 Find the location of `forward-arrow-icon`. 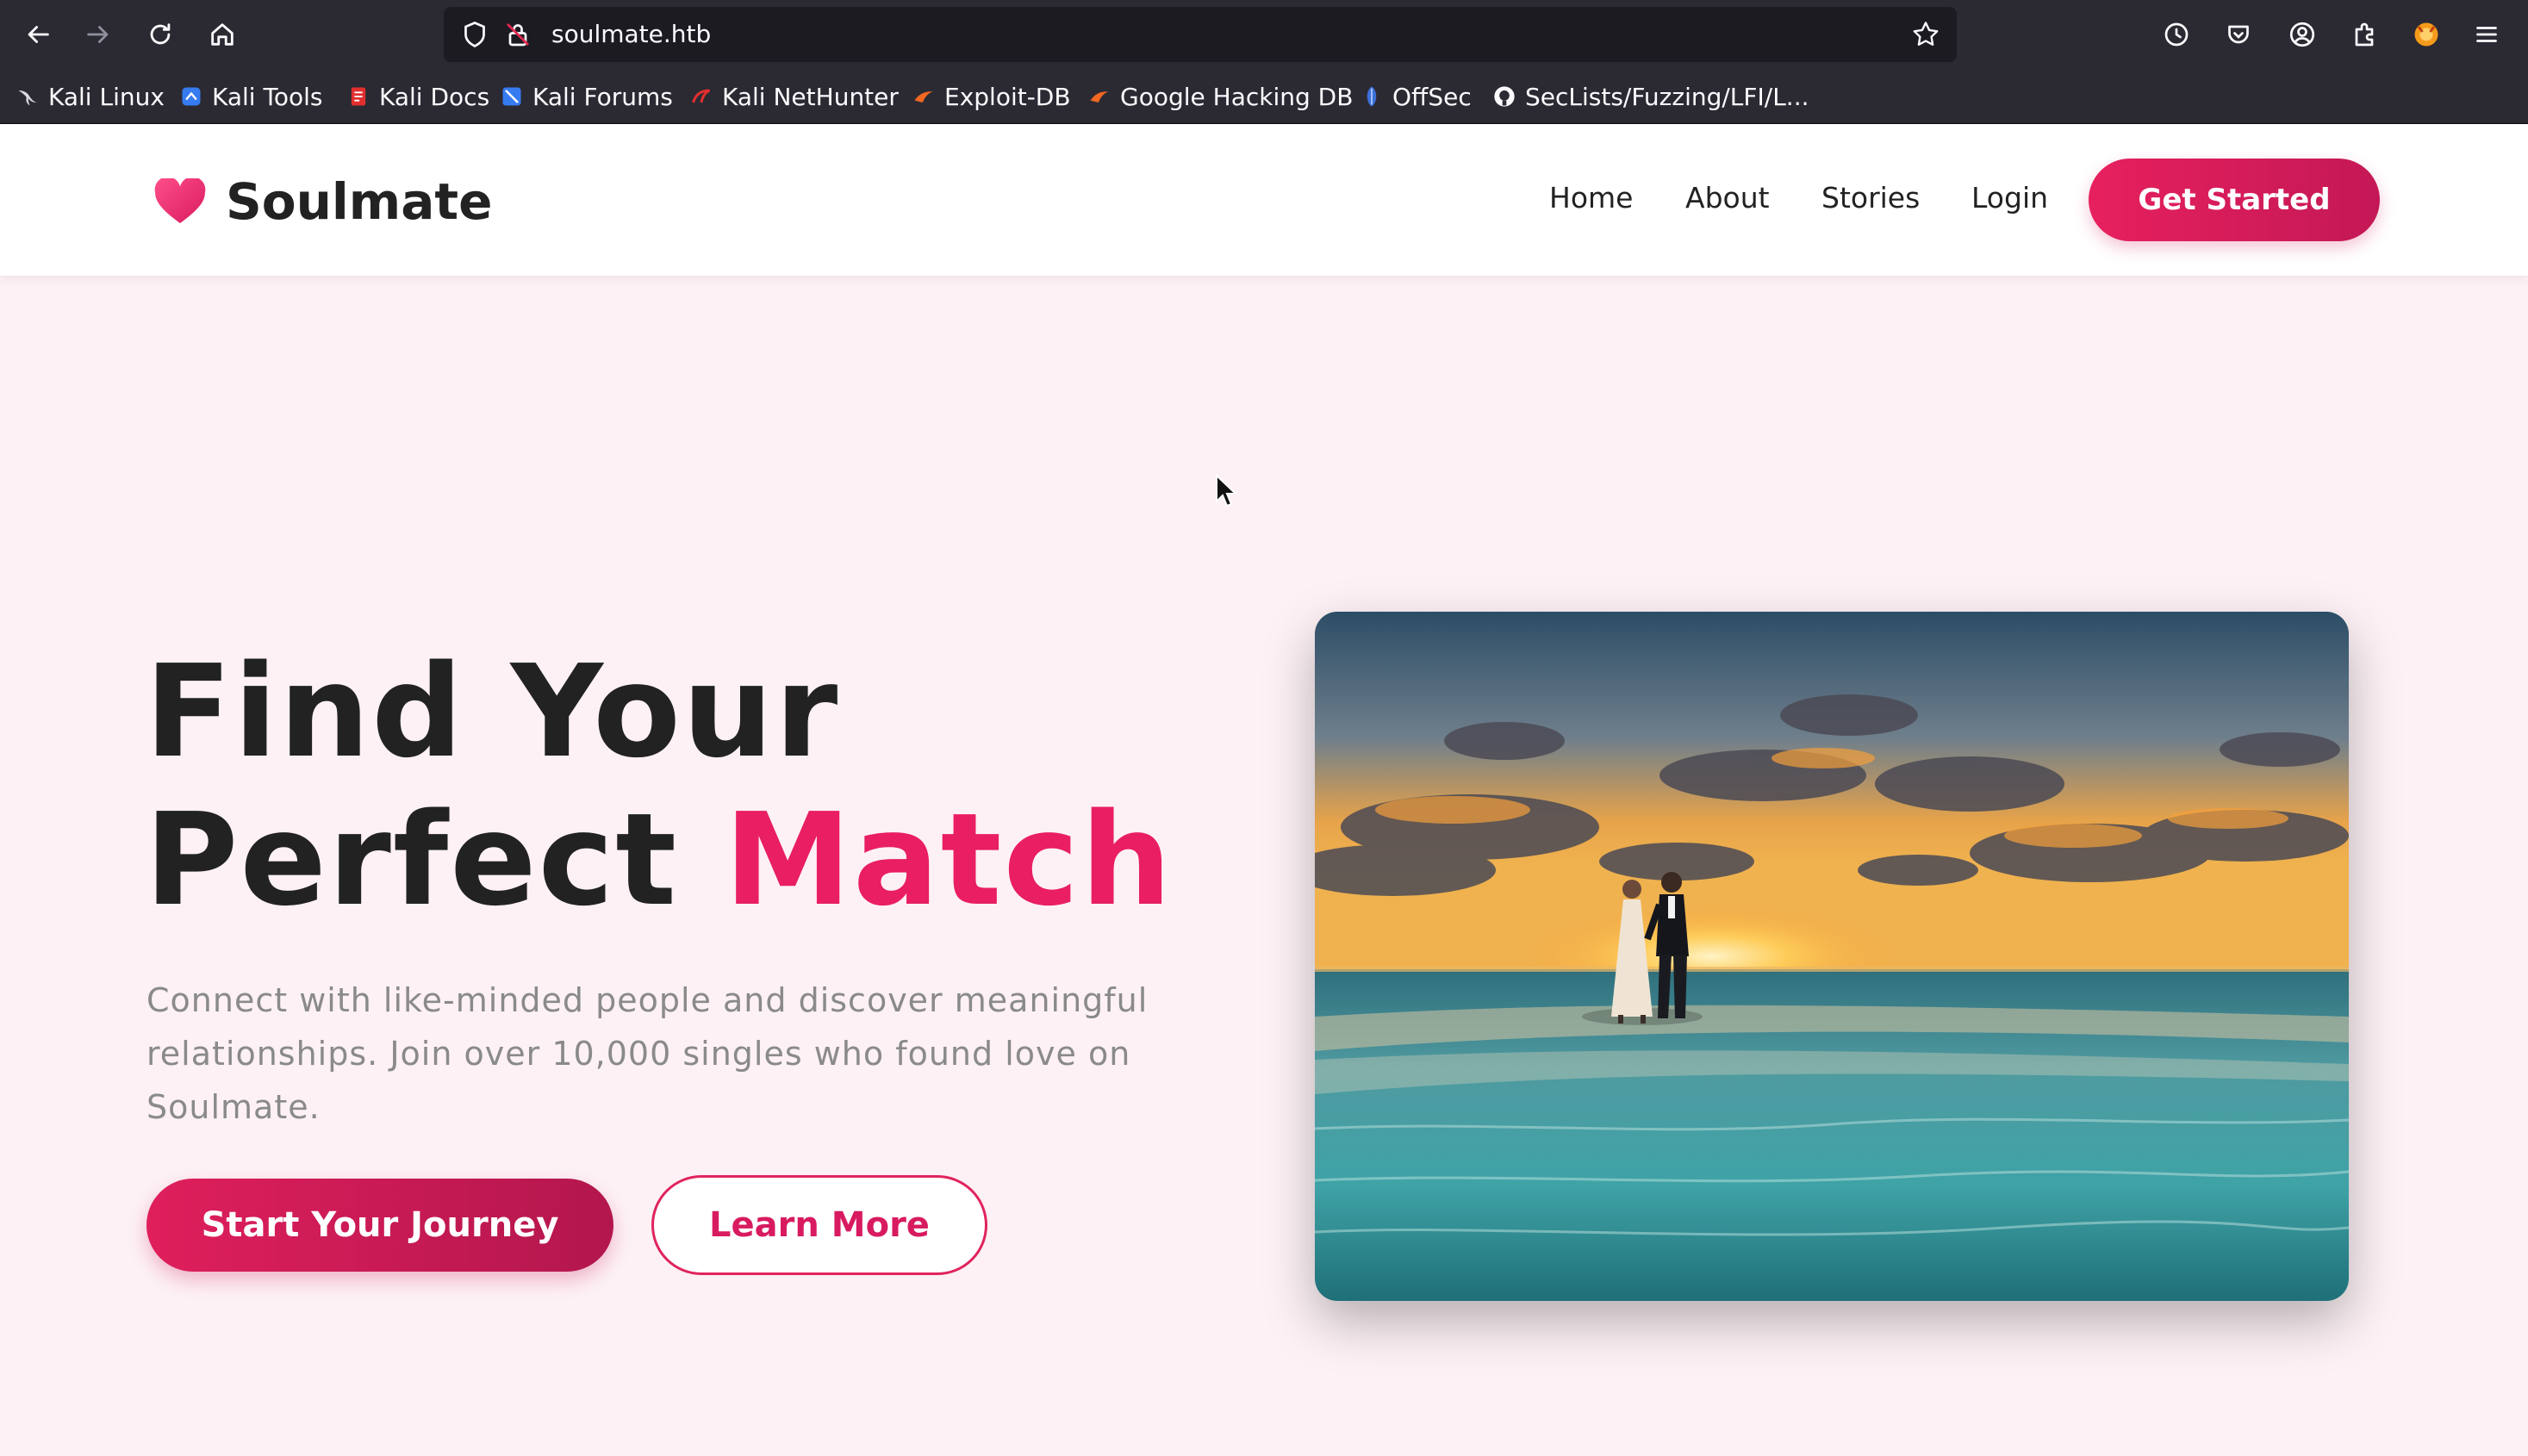

forward-arrow-icon is located at coordinates (98, 35).